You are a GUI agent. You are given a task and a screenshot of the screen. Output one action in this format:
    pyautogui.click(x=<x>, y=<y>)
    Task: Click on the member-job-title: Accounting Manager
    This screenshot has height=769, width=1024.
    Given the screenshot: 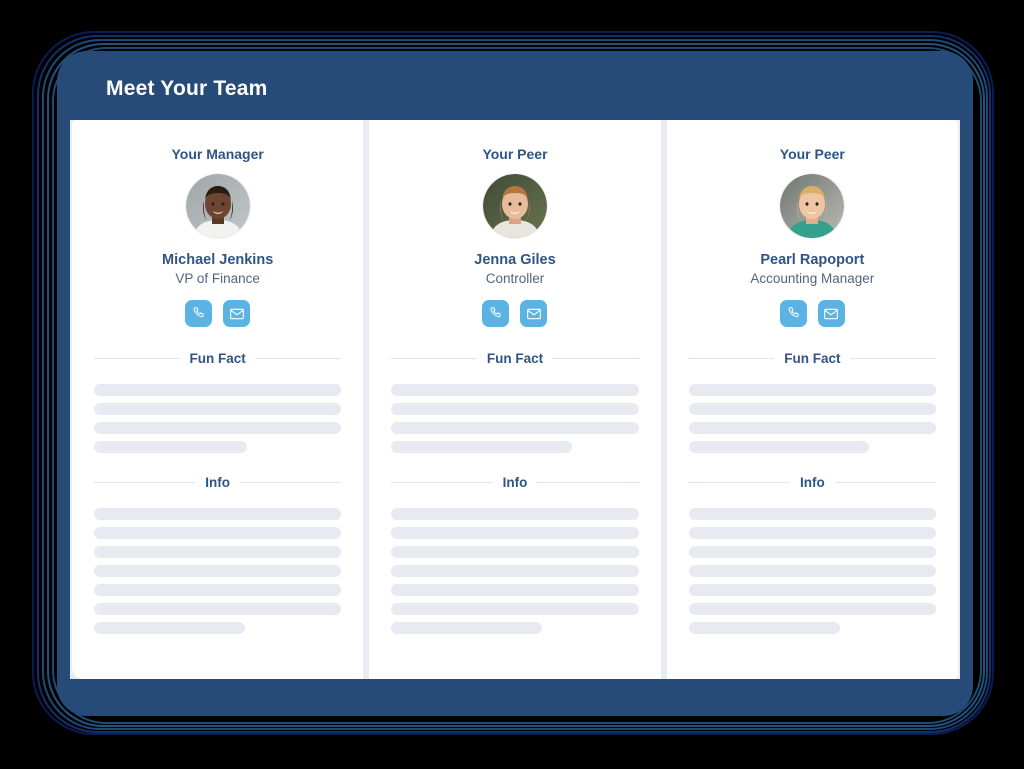 What is the action you would take?
    pyautogui.click(x=812, y=278)
    